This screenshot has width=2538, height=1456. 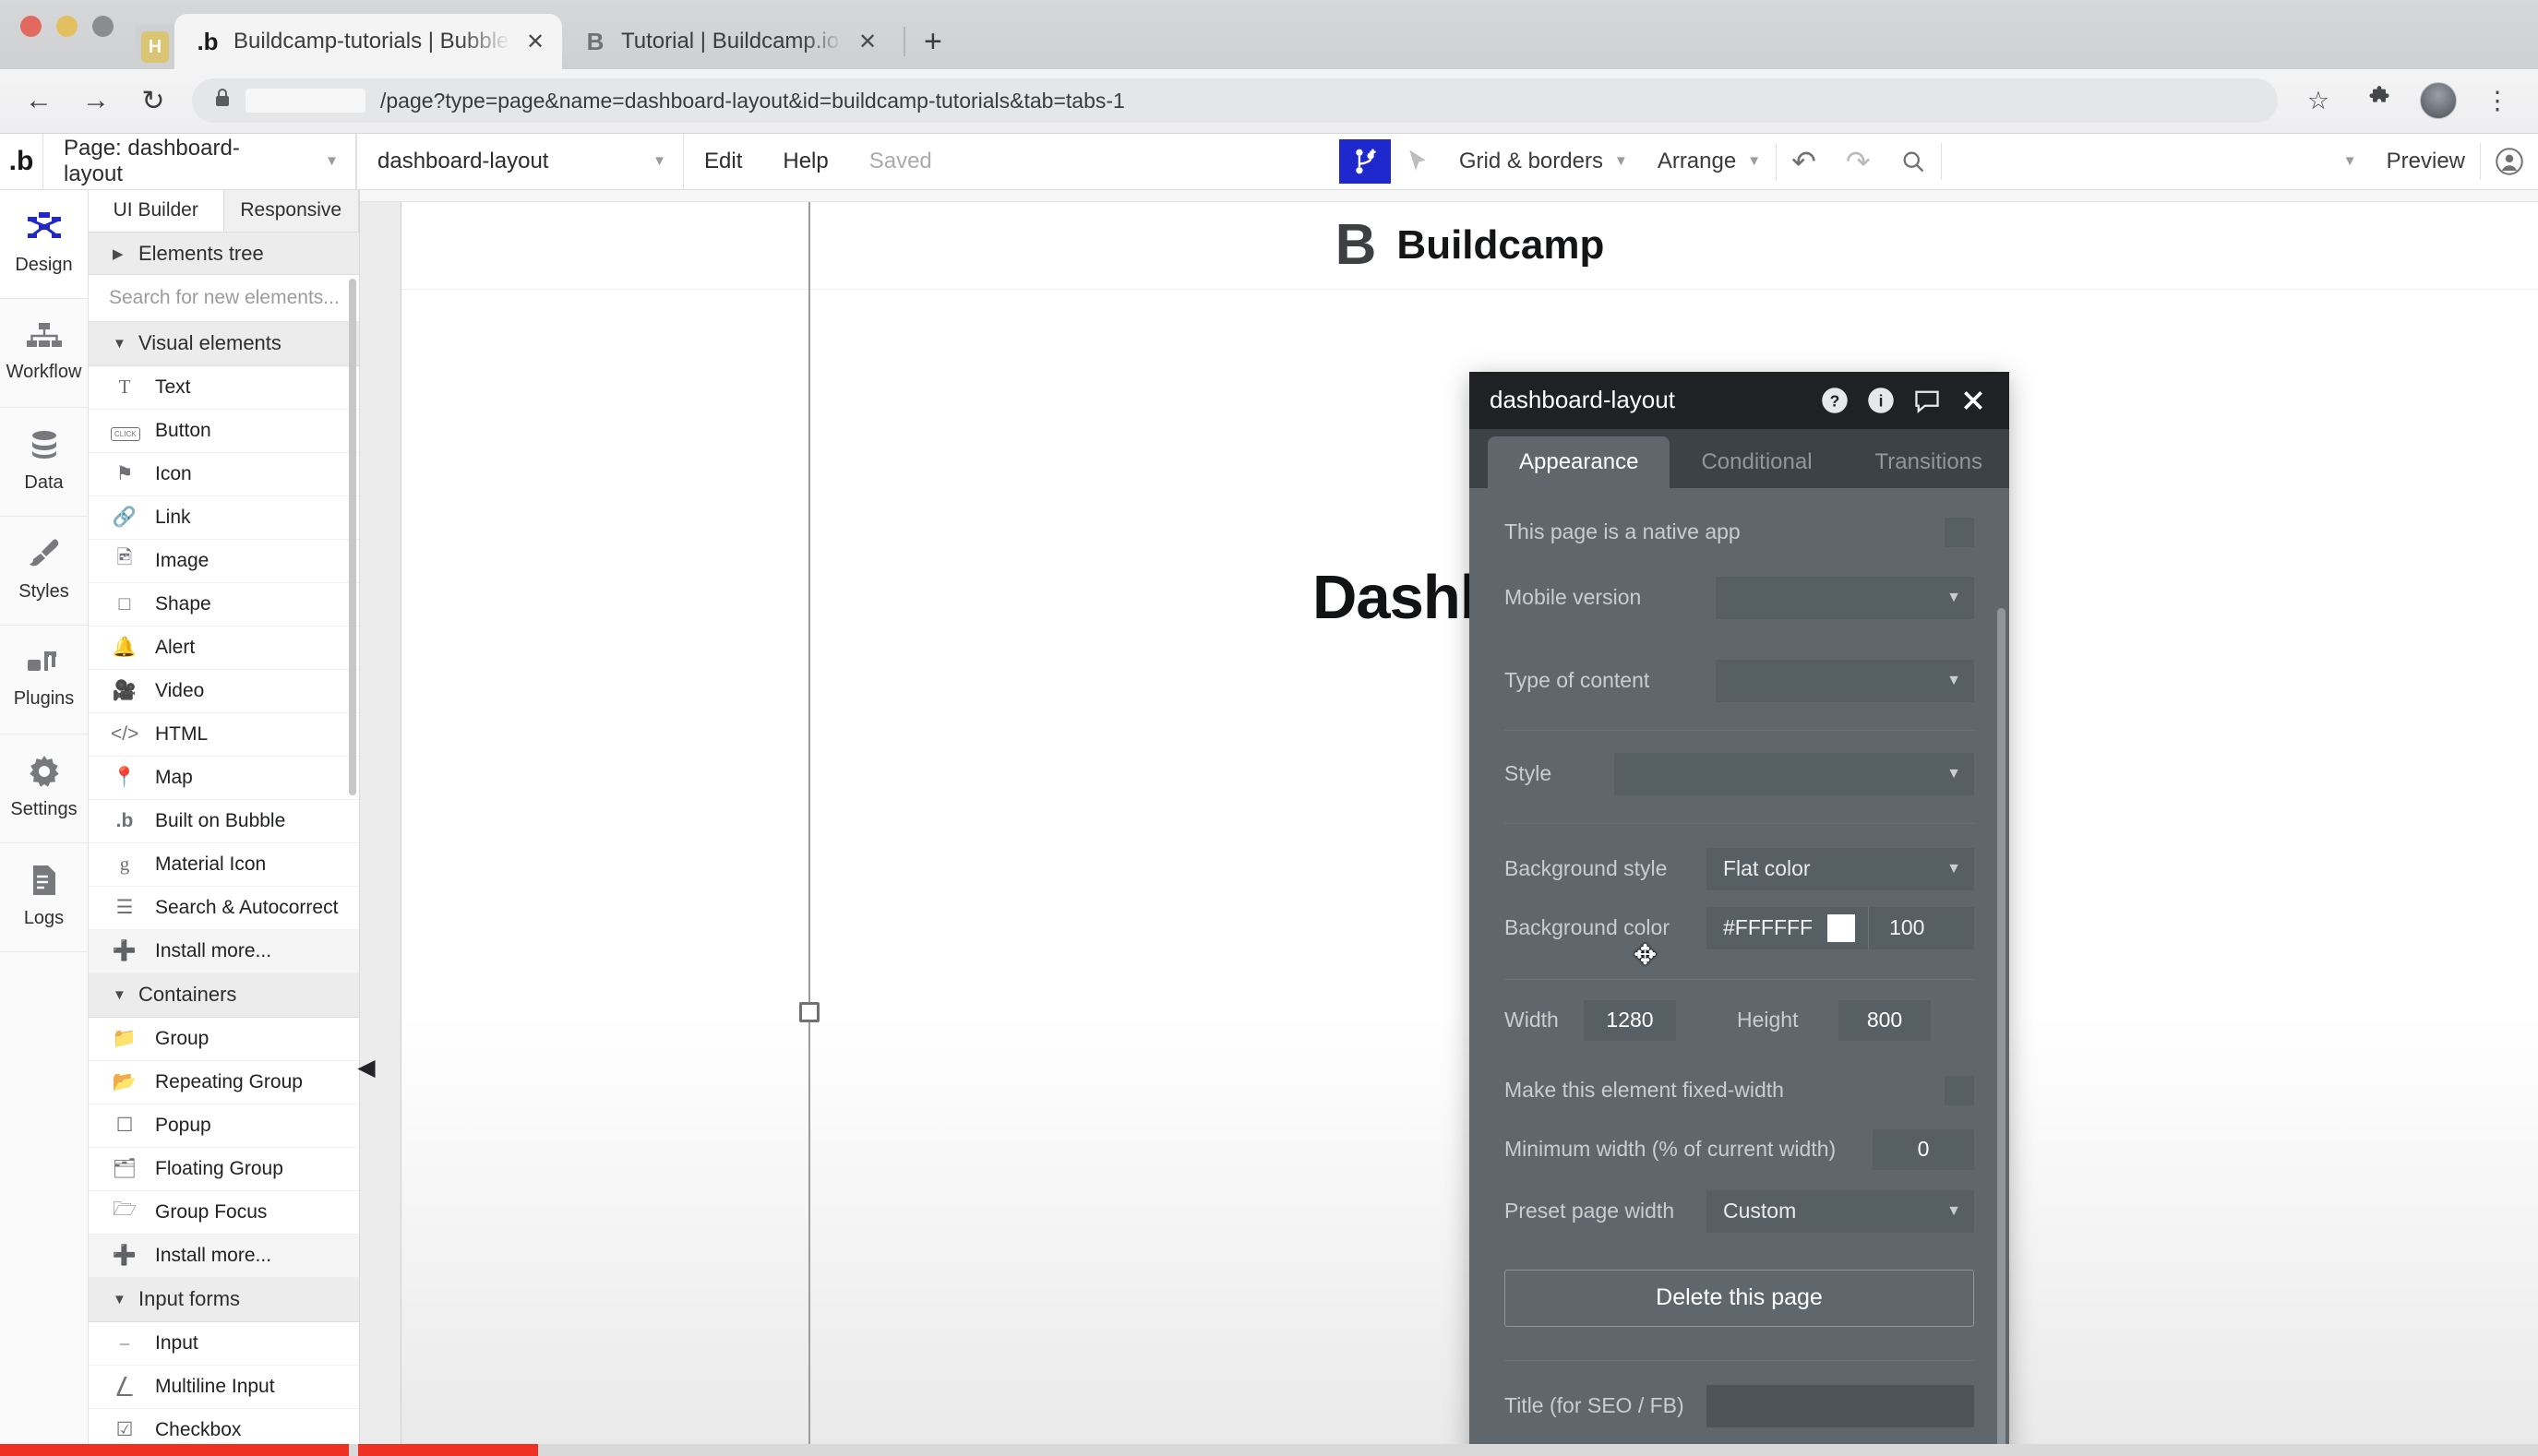 I want to click on forward-icon: →, so click(x=96, y=100).